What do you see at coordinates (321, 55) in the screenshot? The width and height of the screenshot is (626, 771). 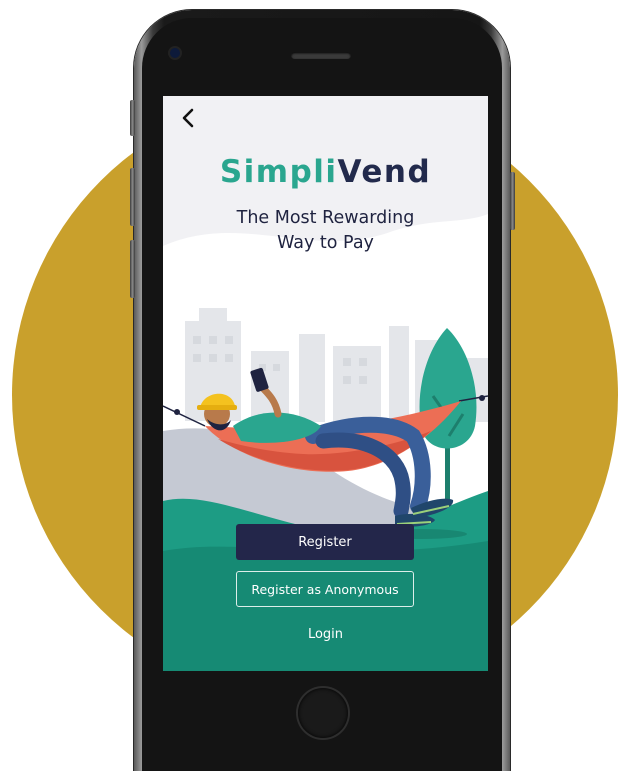 I see `earpiece-speaker` at bounding box center [321, 55].